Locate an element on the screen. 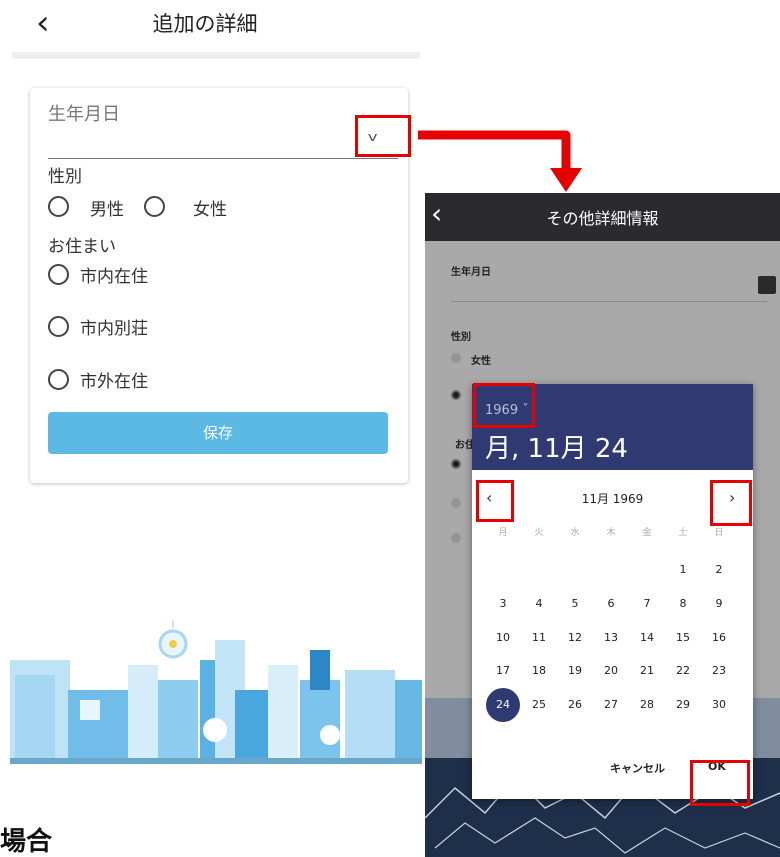 Image resolution: width=780 pixels, height=857 pixels. bg-radio-villa is located at coordinates (456, 503).